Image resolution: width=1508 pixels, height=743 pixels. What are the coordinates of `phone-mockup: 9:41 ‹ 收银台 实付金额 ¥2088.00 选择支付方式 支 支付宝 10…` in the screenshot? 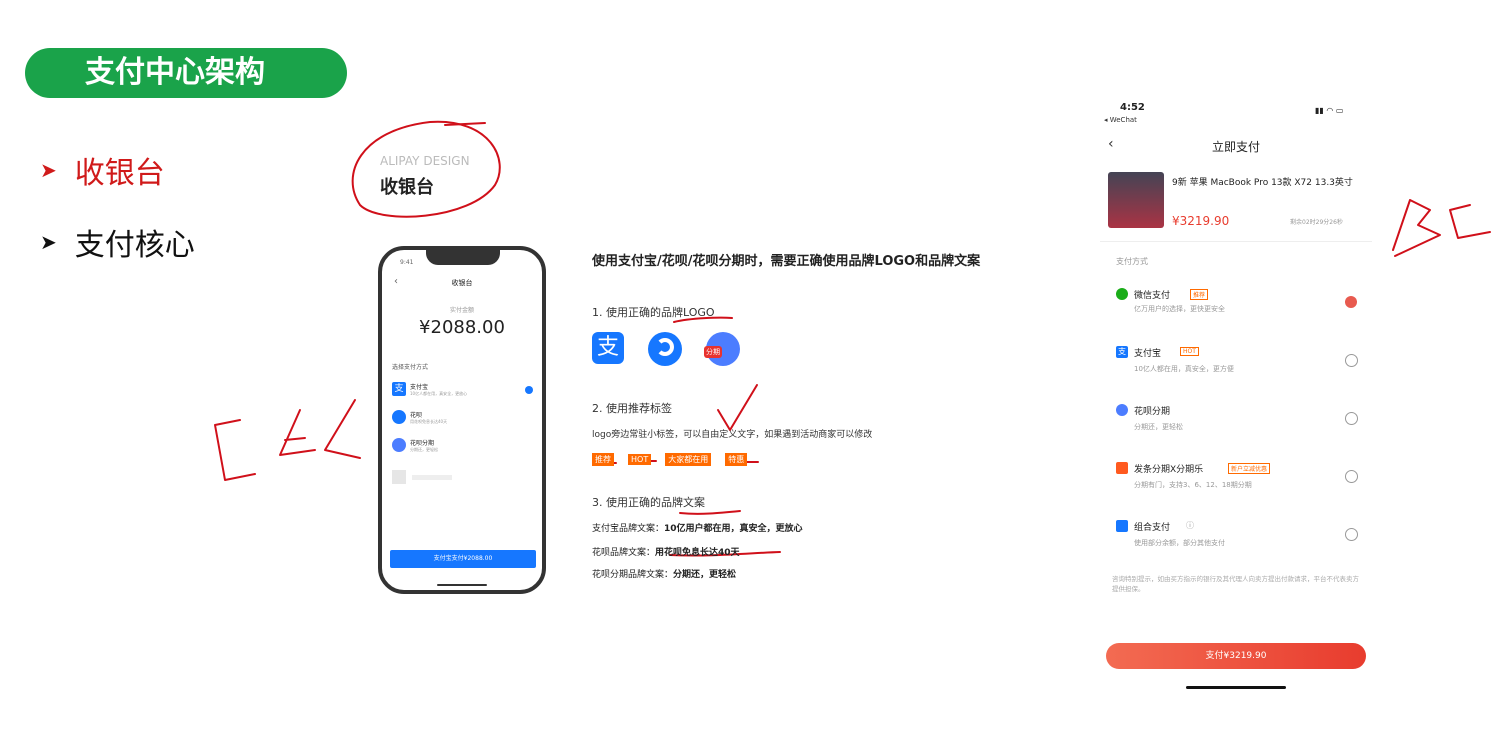 It's located at (462, 420).